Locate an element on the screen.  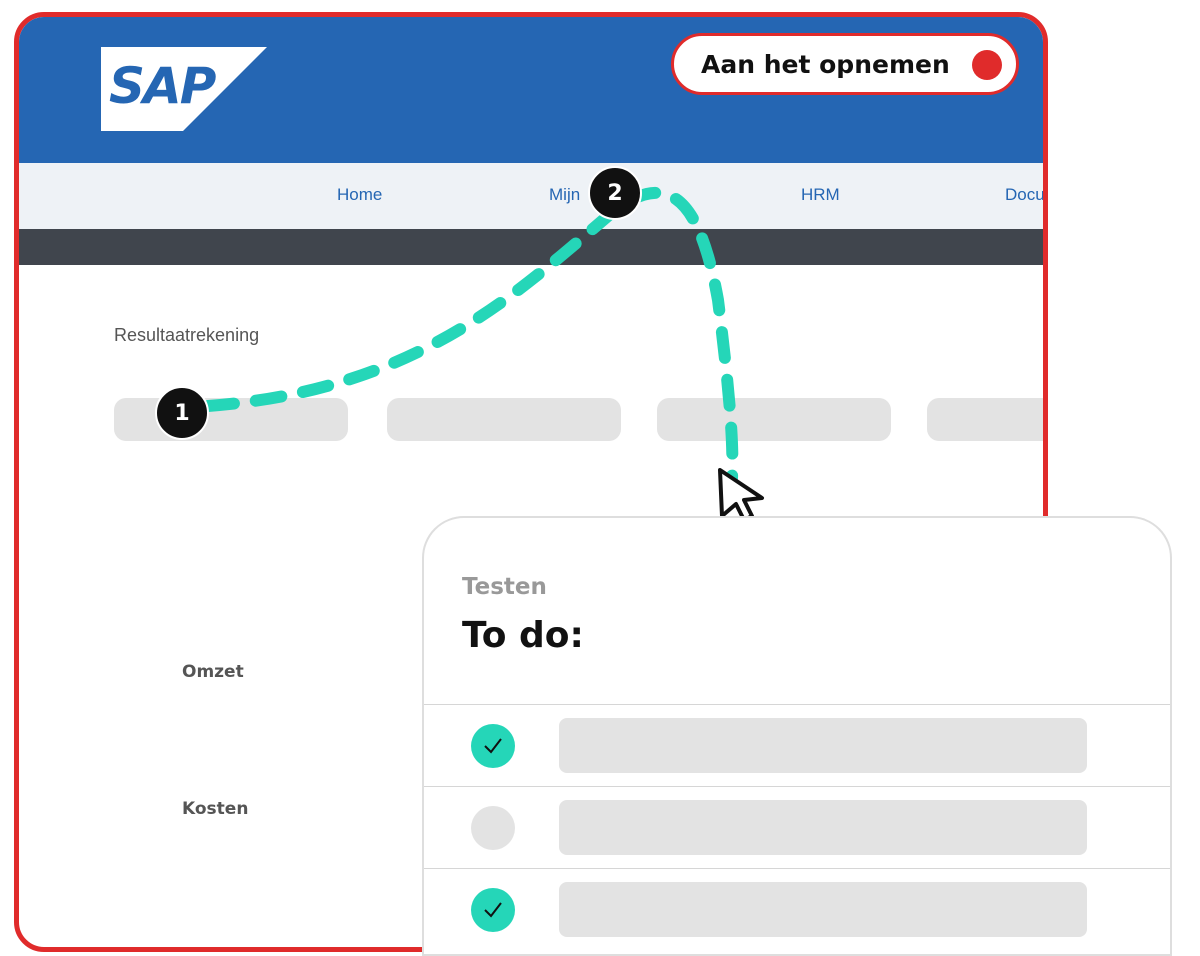
recording-label: Aan het opnemen is located at coordinates (825, 64).